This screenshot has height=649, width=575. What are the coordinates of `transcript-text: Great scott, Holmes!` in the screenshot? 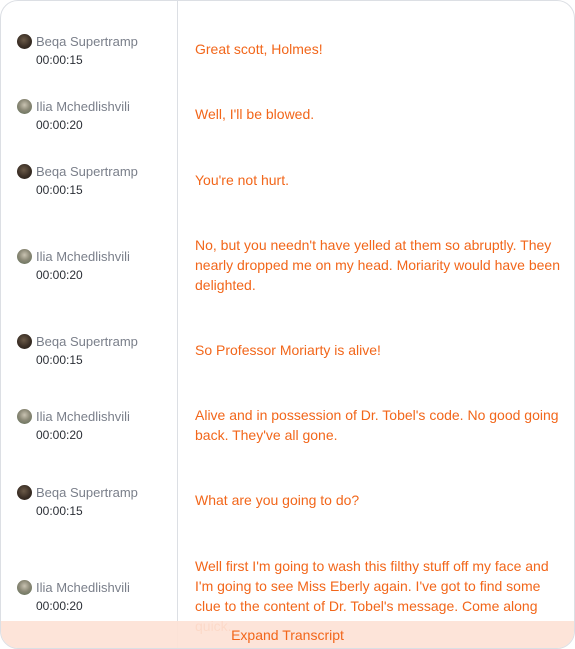 It's located at (259, 49).